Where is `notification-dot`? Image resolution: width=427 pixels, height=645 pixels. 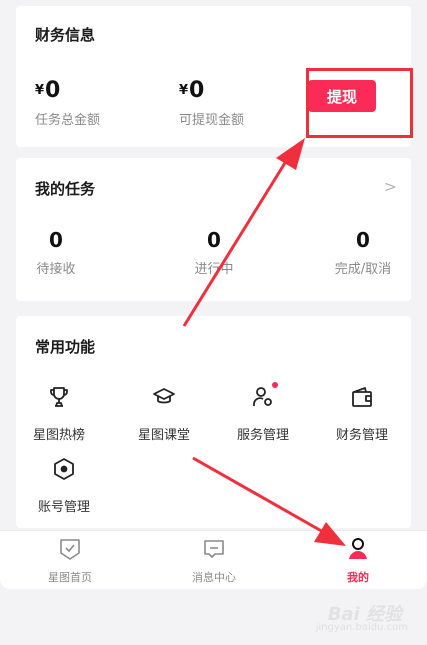
notification-dot is located at coordinates (275, 385).